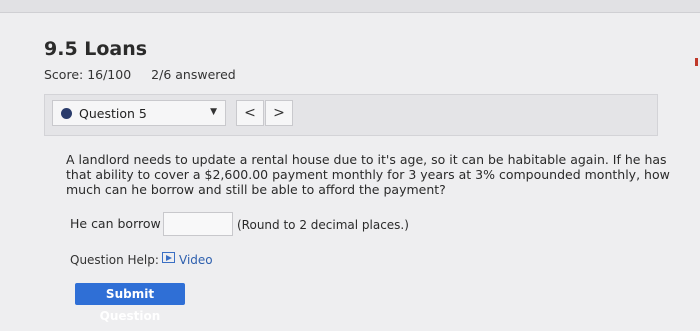 The width and height of the screenshot is (700, 331). Describe the element at coordinates (198, 224) in the screenshot. I see `answer-input` at that location.